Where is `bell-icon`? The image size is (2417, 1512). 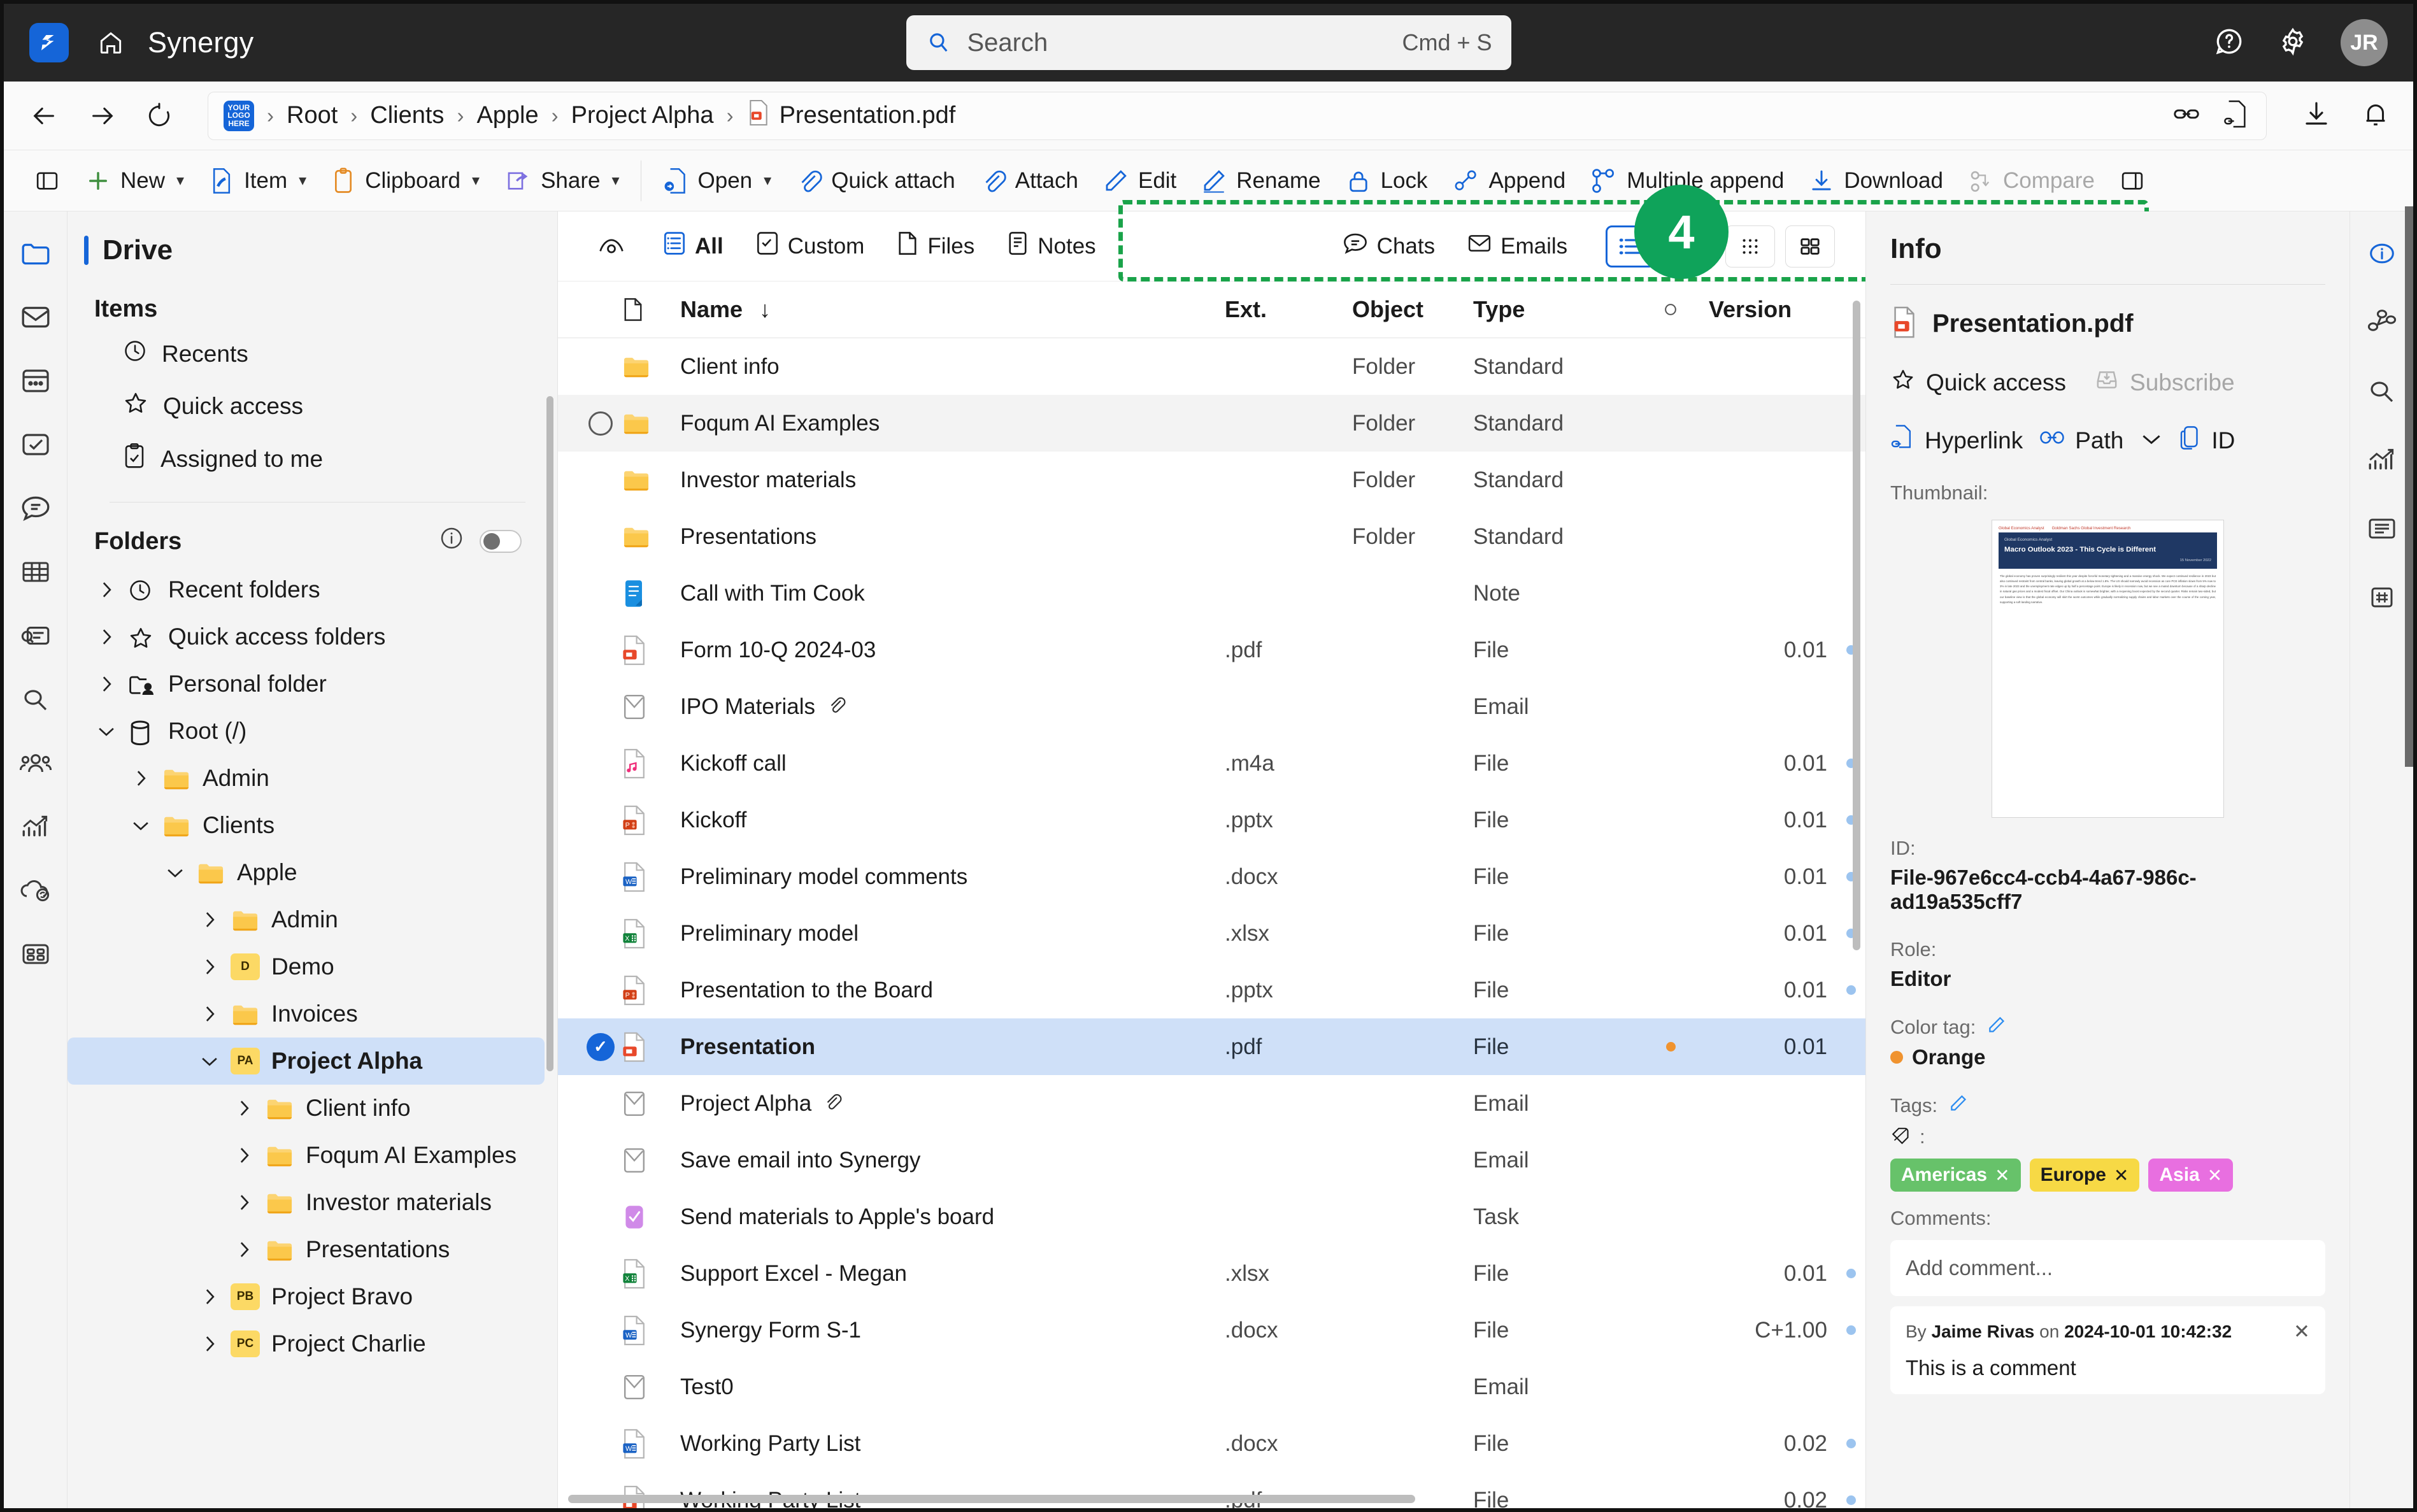
bell-icon is located at coordinates (2375, 115).